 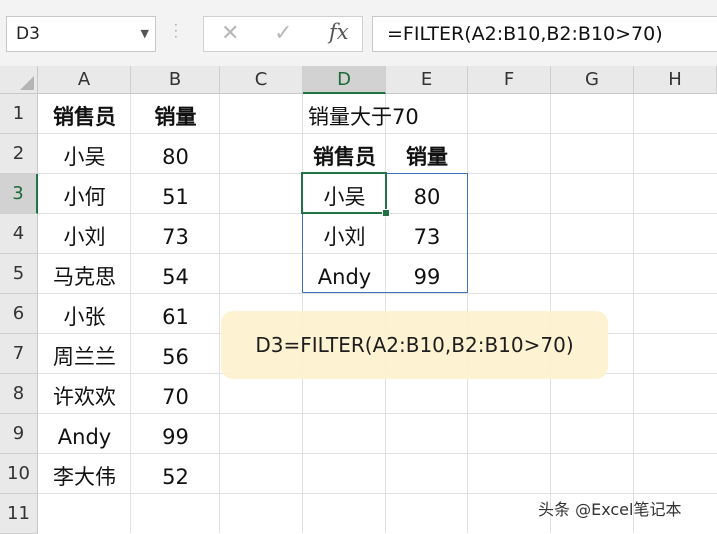 What do you see at coordinates (28, 34) in the screenshot?
I see `name-box-value: D3` at bounding box center [28, 34].